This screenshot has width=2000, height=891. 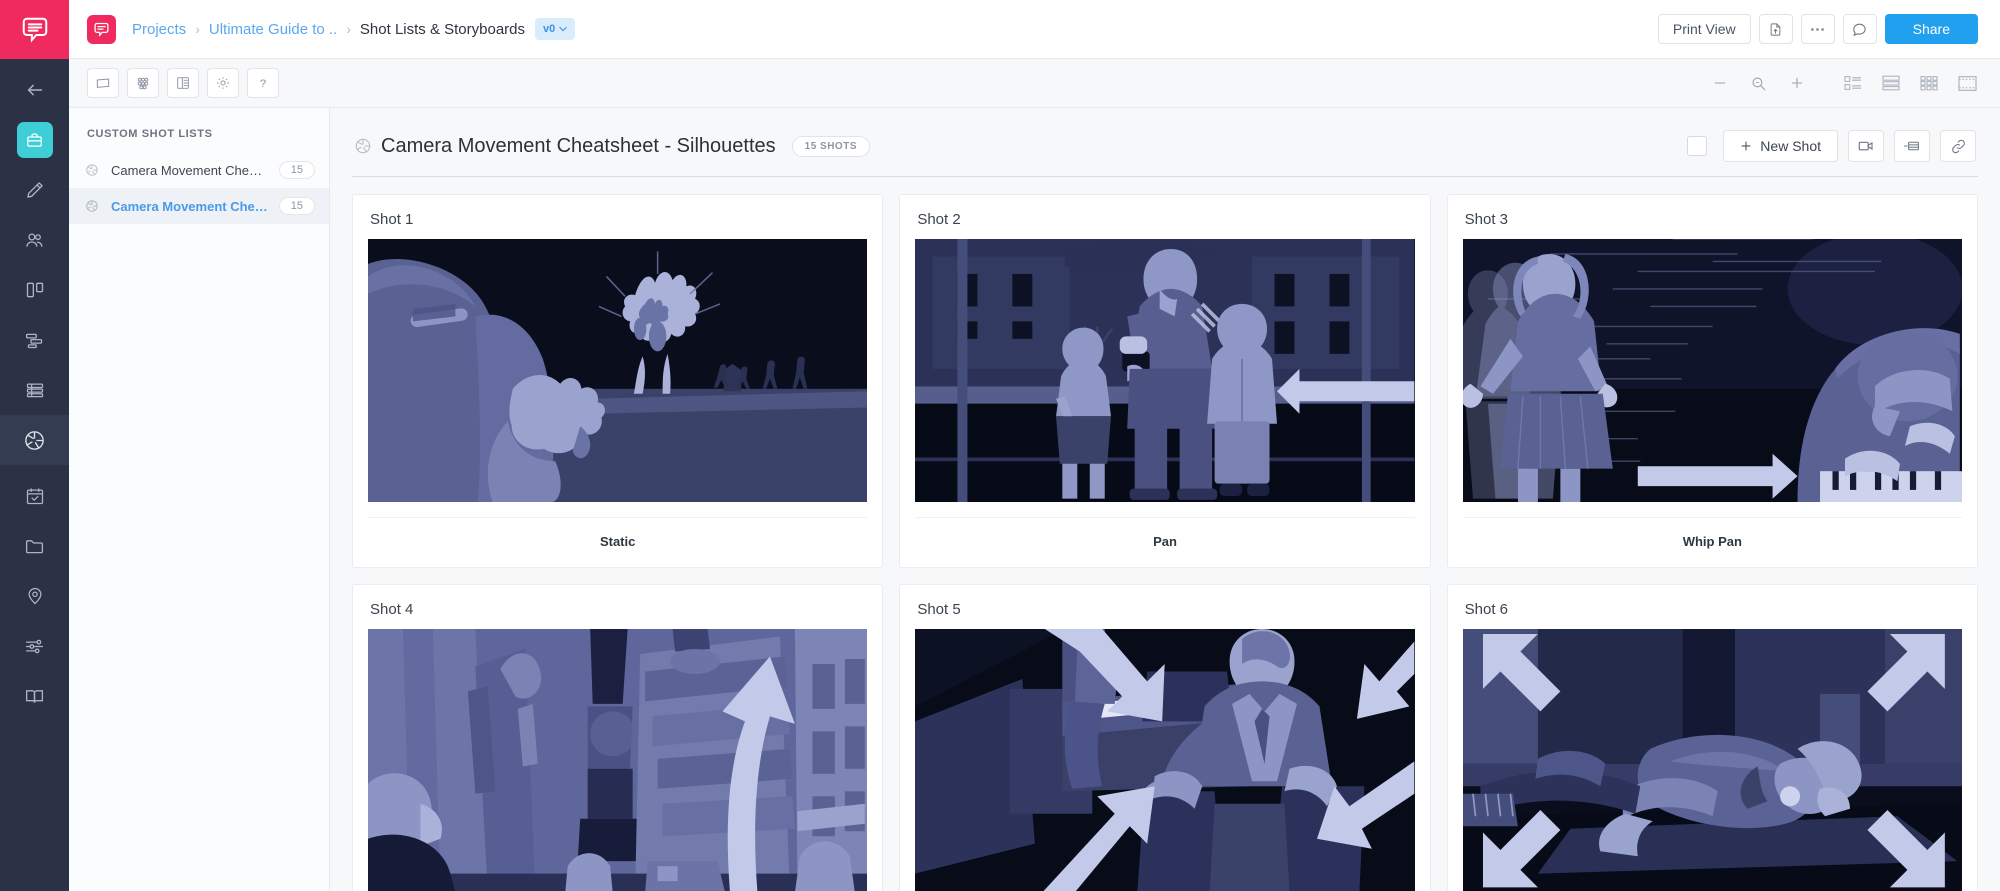 I want to click on shot-list-actions: New Shot, so click(x=1831, y=146).